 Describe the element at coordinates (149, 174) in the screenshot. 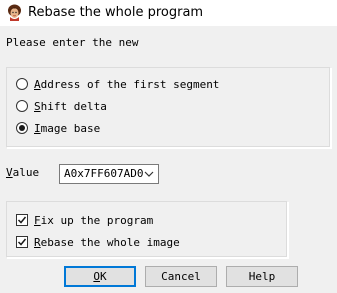

I see `chevron-down-icon` at that location.